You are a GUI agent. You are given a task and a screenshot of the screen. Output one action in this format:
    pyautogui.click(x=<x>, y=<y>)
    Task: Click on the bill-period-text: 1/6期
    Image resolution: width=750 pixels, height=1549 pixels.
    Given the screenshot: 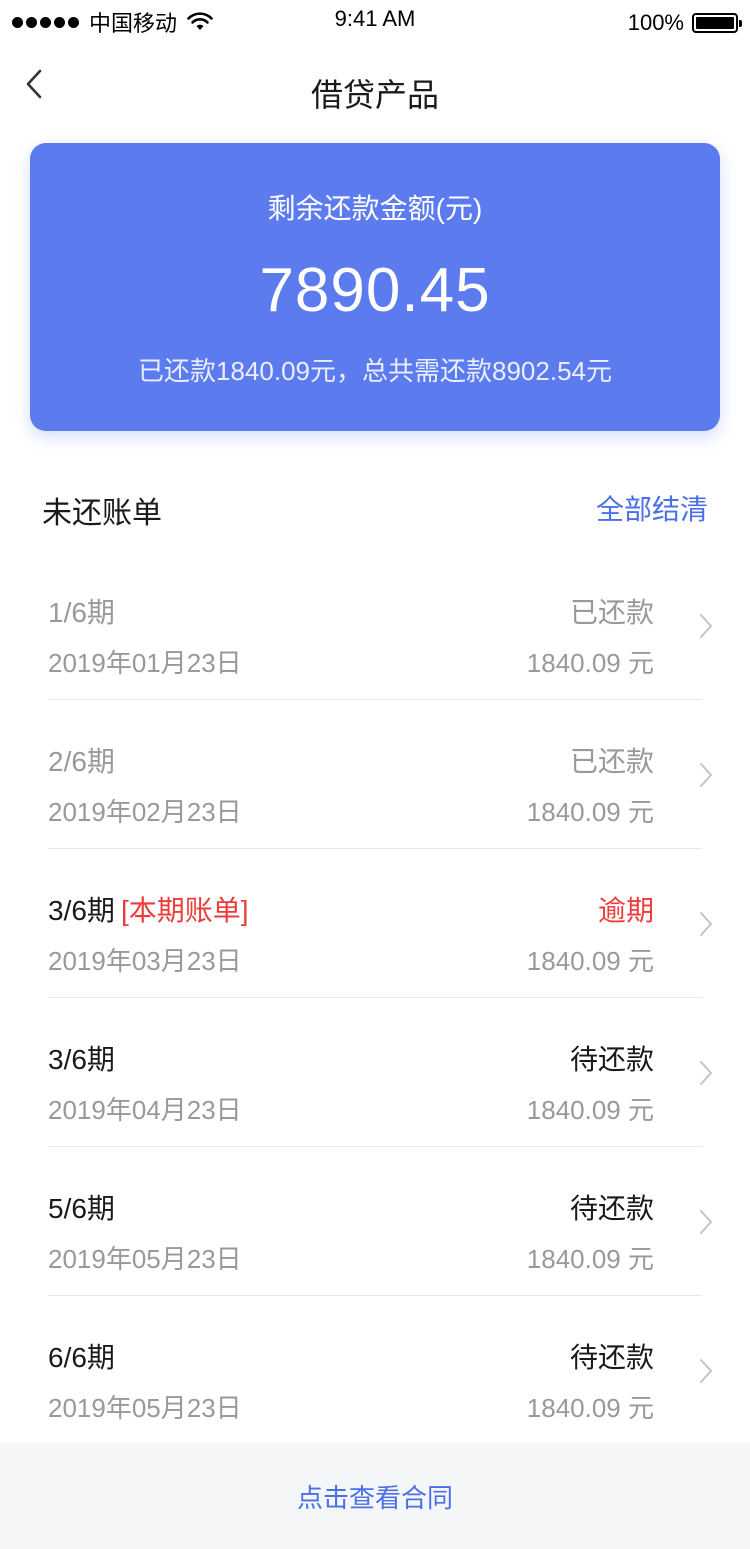 What is the action you would take?
    pyautogui.click(x=81, y=612)
    